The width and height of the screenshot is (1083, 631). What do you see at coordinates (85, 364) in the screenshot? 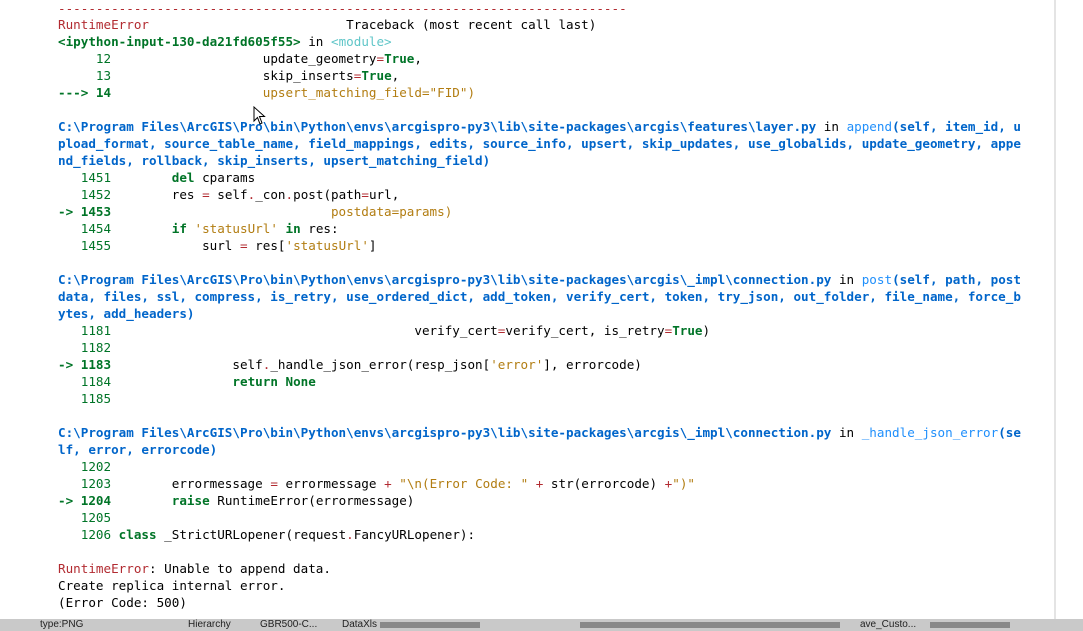
I see `current-line-arrow: -> 1183` at bounding box center [85, 364].